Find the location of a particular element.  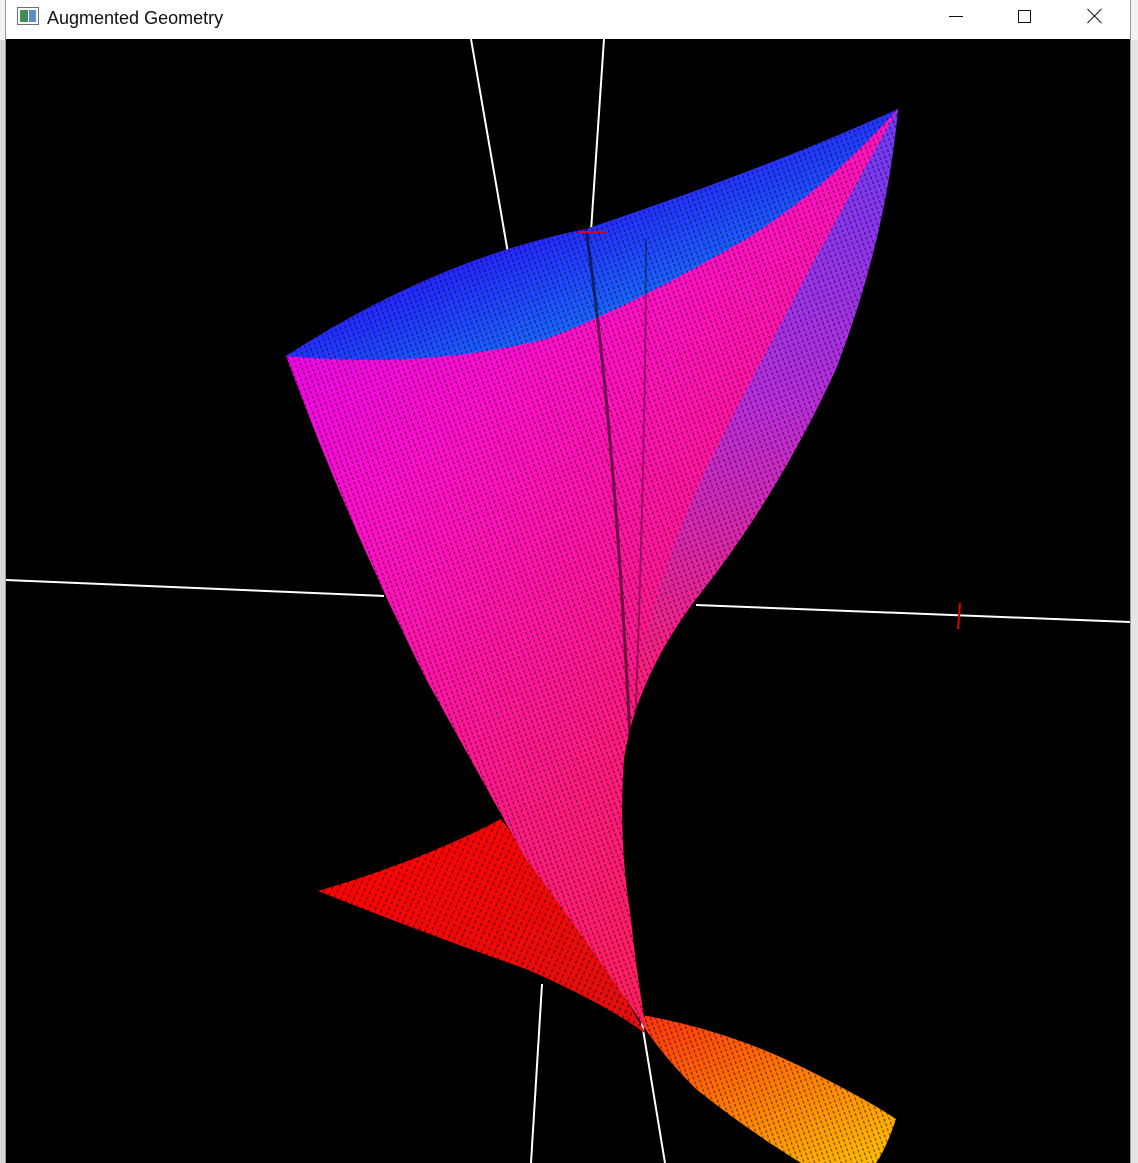

maximize-icon is located at coordinates (1024, 16).